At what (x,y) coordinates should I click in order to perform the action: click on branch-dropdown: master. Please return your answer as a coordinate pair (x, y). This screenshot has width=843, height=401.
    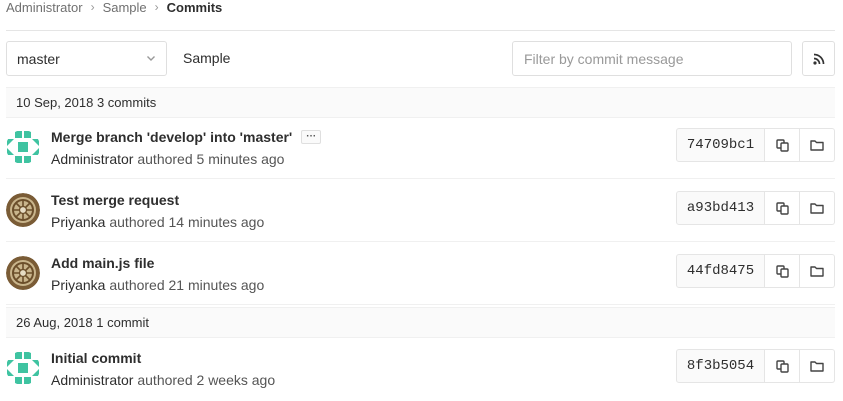
    Looking at the image, I should click on (86, 58).